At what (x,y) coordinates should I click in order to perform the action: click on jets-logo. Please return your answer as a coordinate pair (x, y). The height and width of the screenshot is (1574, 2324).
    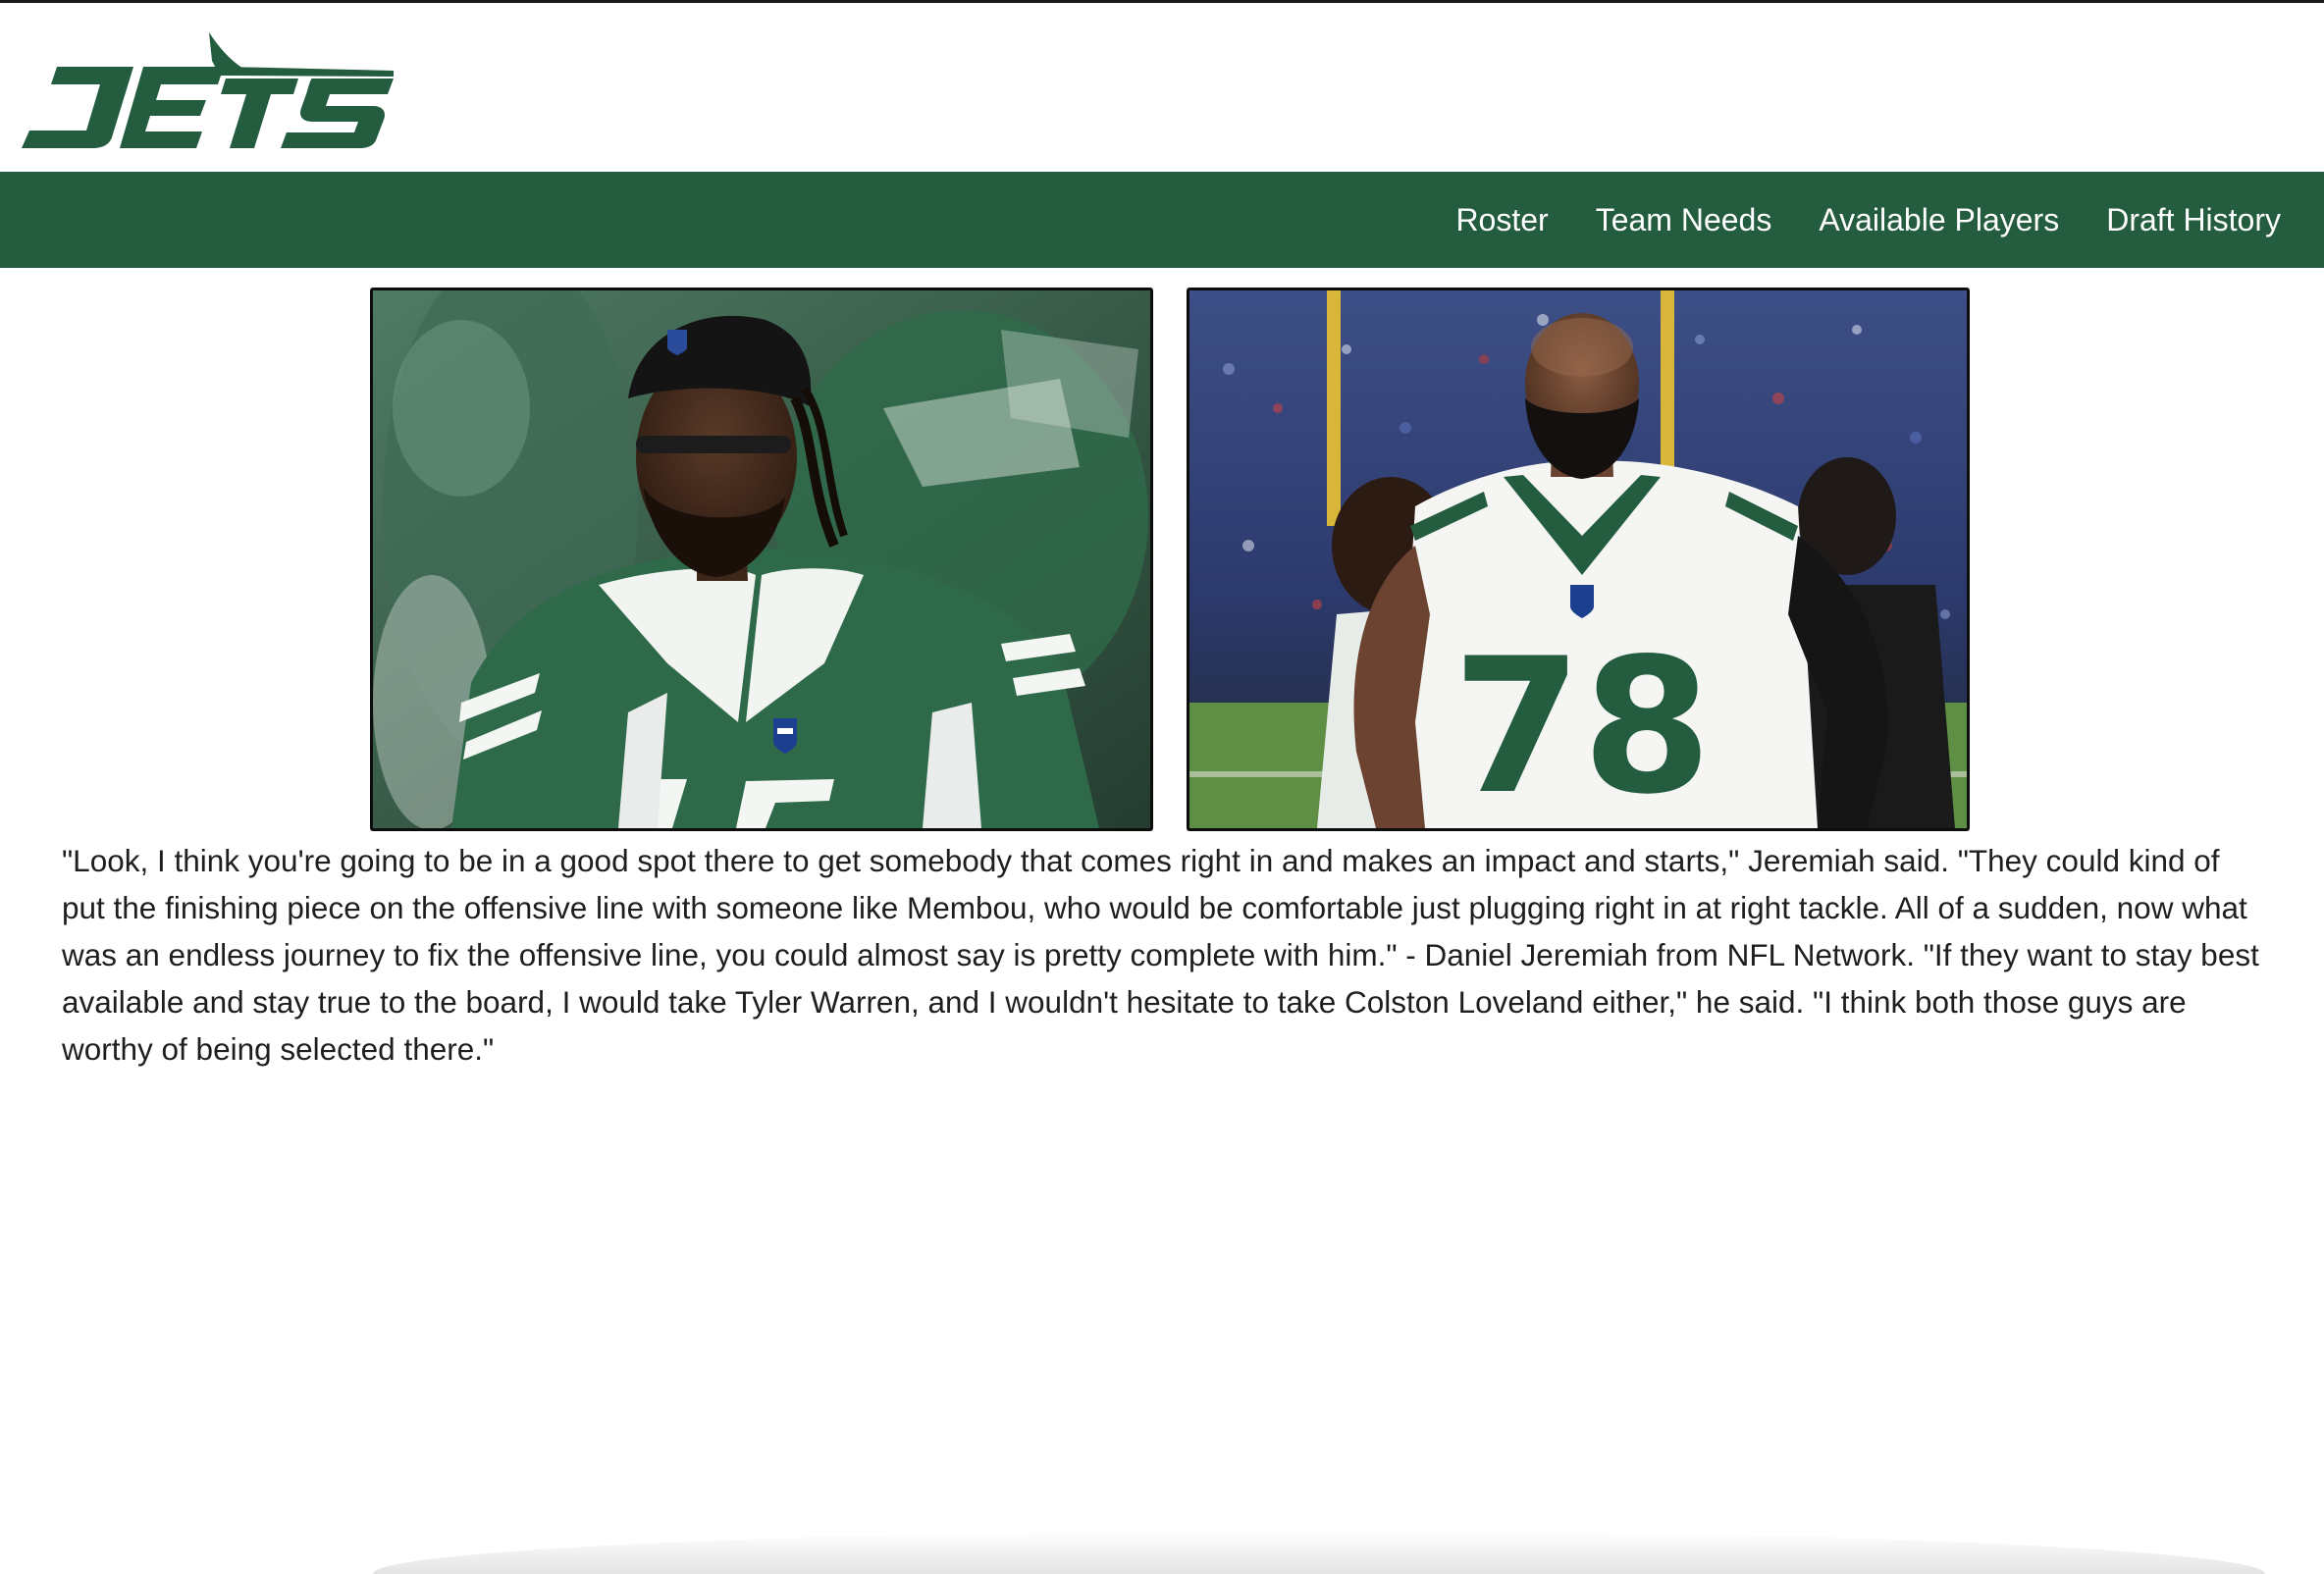
    Looking at the image, I should click on (207, 91).